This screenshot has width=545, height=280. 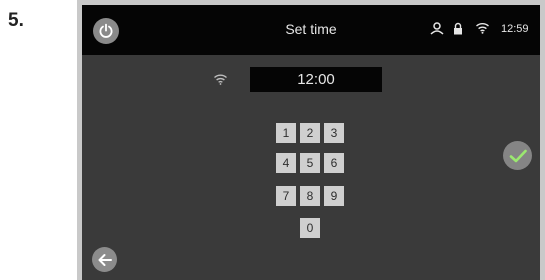 I want to click on keypad-key-3: 3, so click(x=334, y=133).